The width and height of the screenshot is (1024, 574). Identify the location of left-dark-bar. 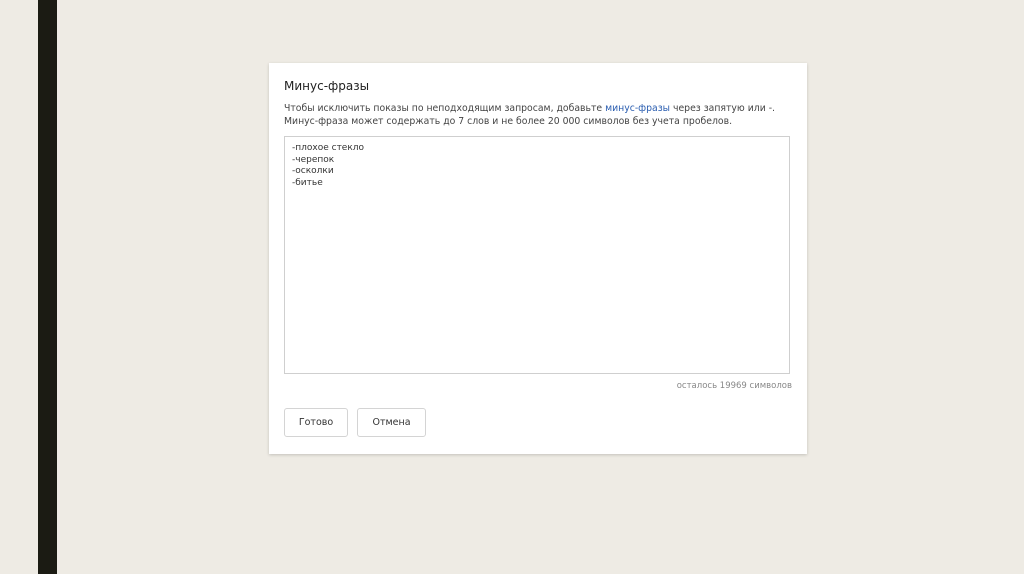
(47, 287).